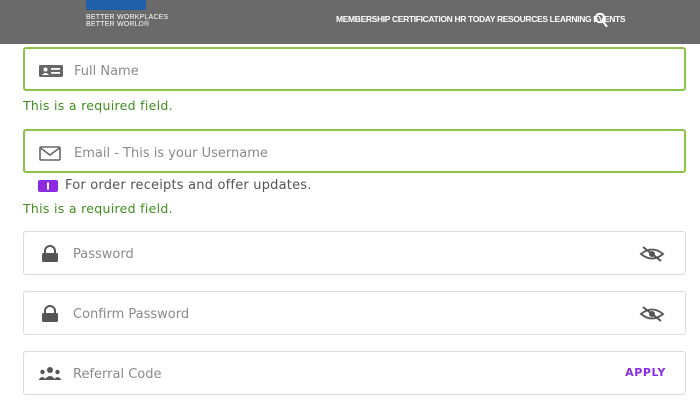 This screenshot has height=400, width=700. What do you see at coordinates (50, 373) in the screenshot?
I see `users-icon` at bounding box center [50, 373].